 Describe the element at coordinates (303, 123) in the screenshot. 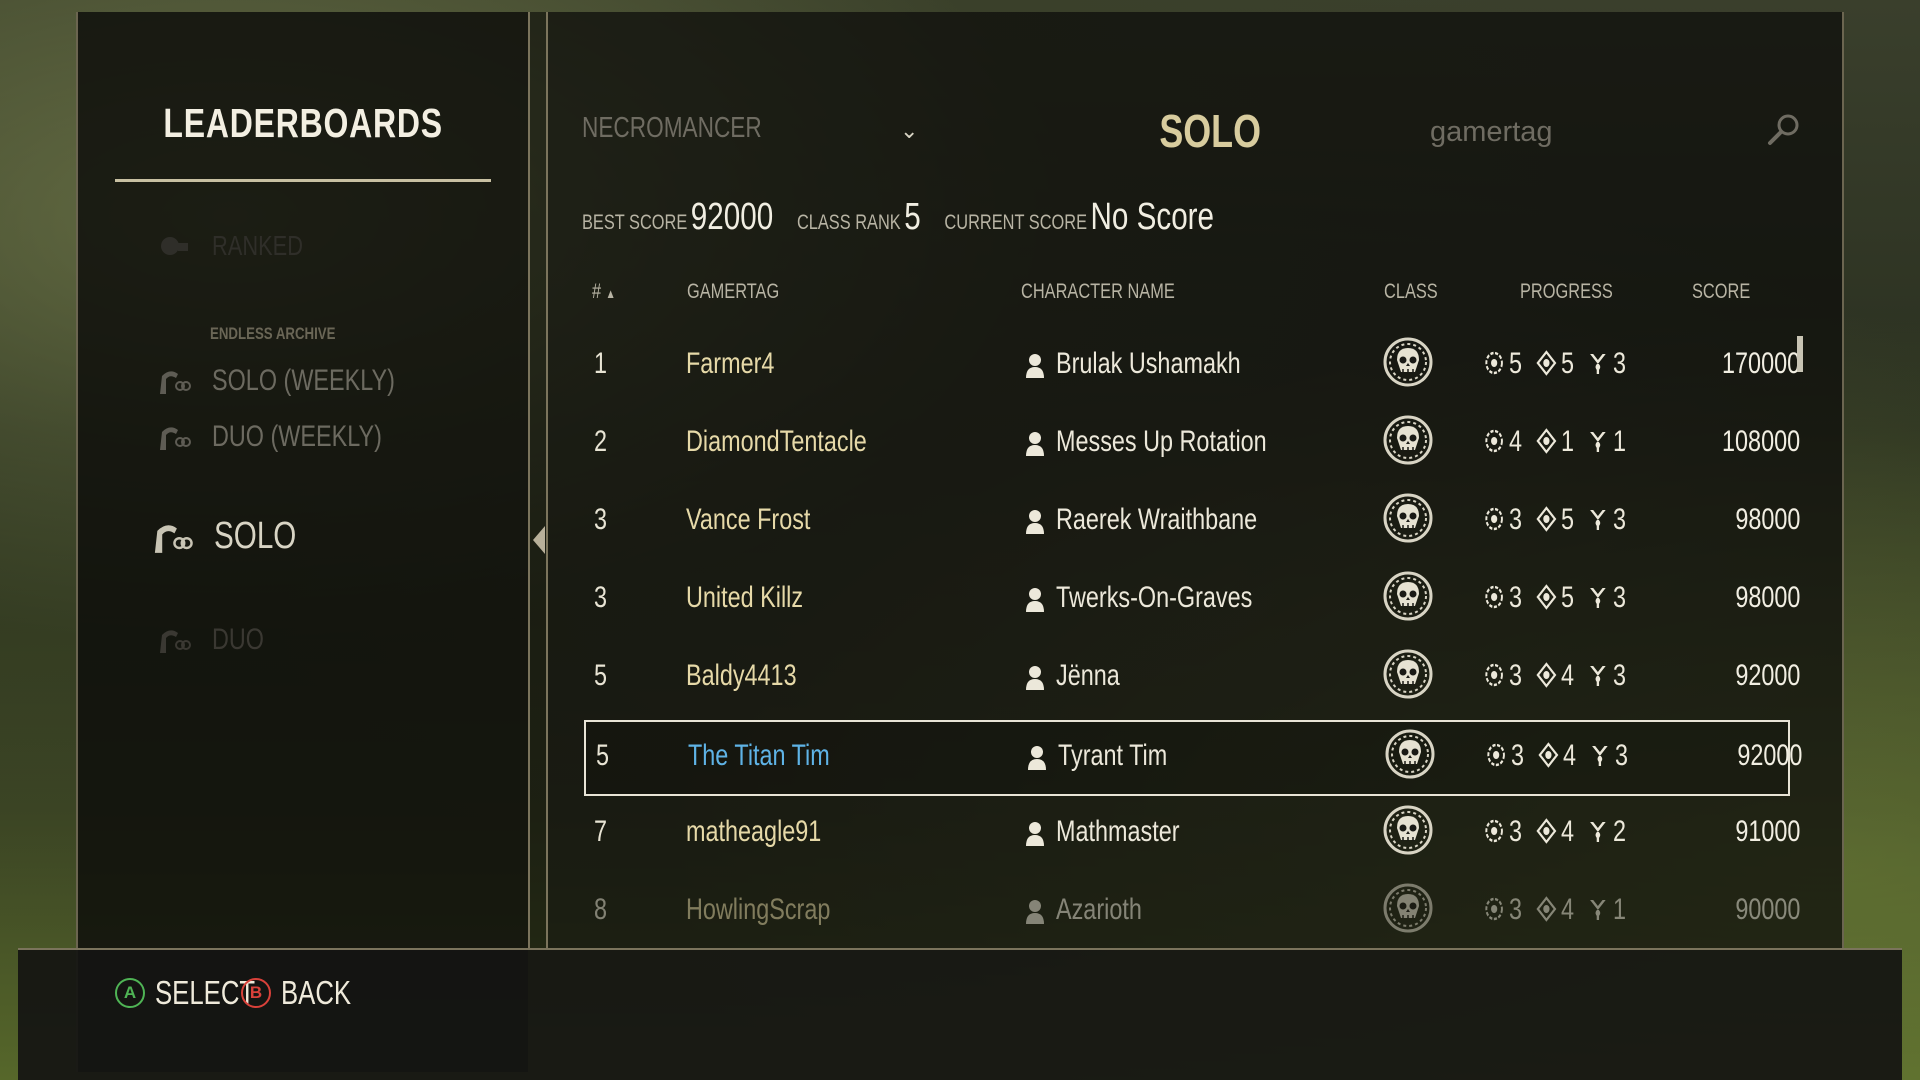

I see `page-title: LEADERBOARDS` at that location.